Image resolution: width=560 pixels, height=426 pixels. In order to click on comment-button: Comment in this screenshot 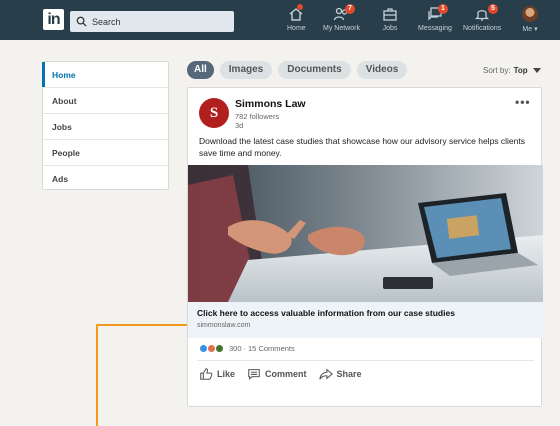, I will do `click(277, 374)`.